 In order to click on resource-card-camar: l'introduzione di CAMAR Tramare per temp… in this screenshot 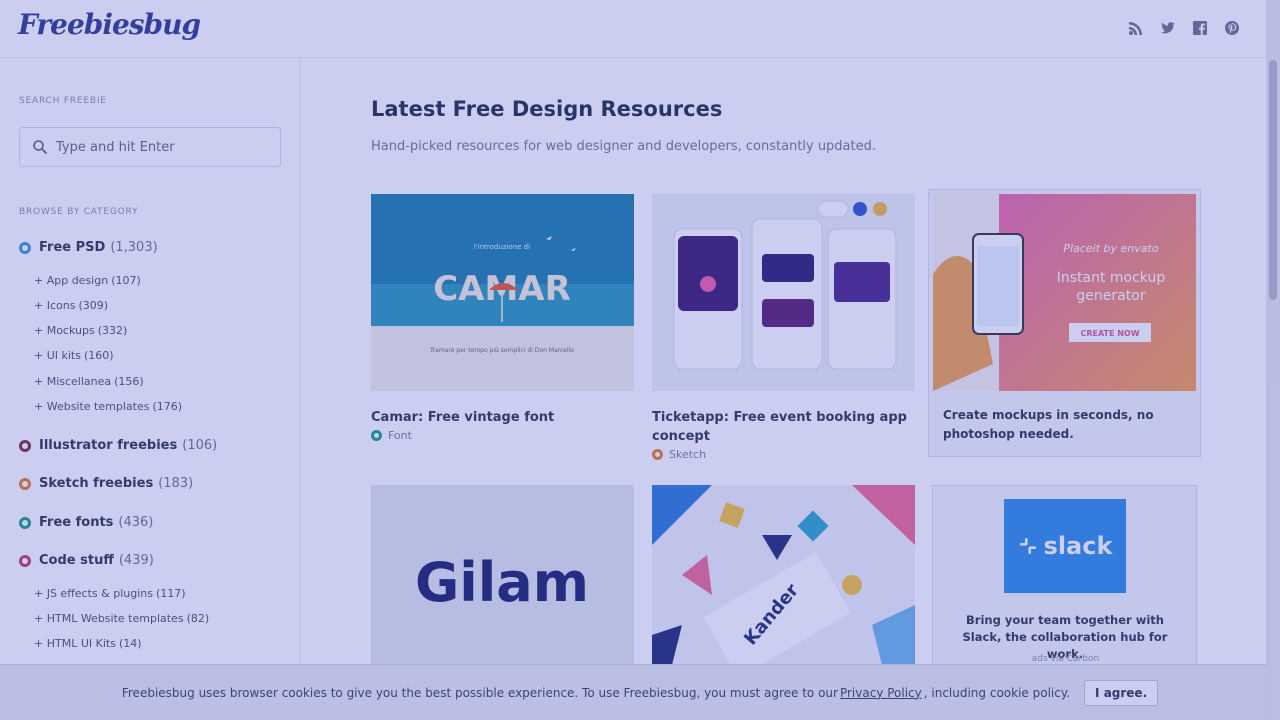, I will do `click(502, 318)`.